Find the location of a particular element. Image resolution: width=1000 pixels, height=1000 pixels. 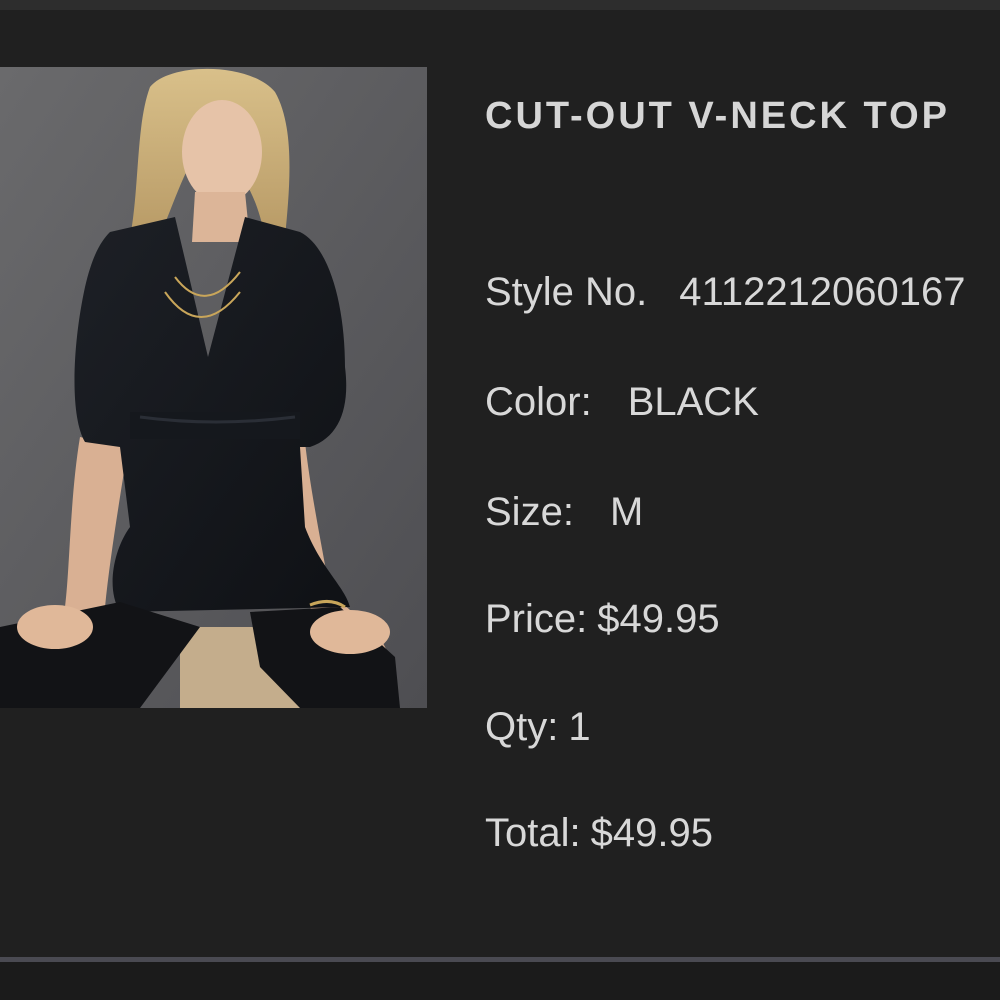

quantity-row: Qty: 1 is located at coordinates (538, 727).